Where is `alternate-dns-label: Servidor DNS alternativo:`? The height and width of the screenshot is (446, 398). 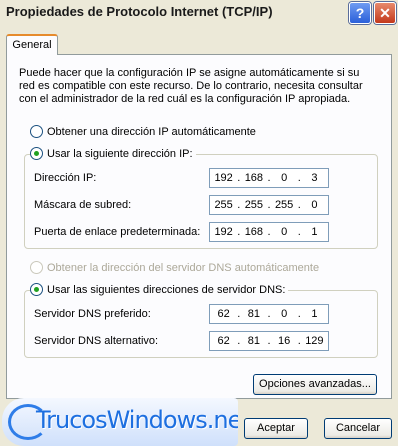 alternate-dns-label: Servidor DNS alternativo: is located at coordinates (96, 341).